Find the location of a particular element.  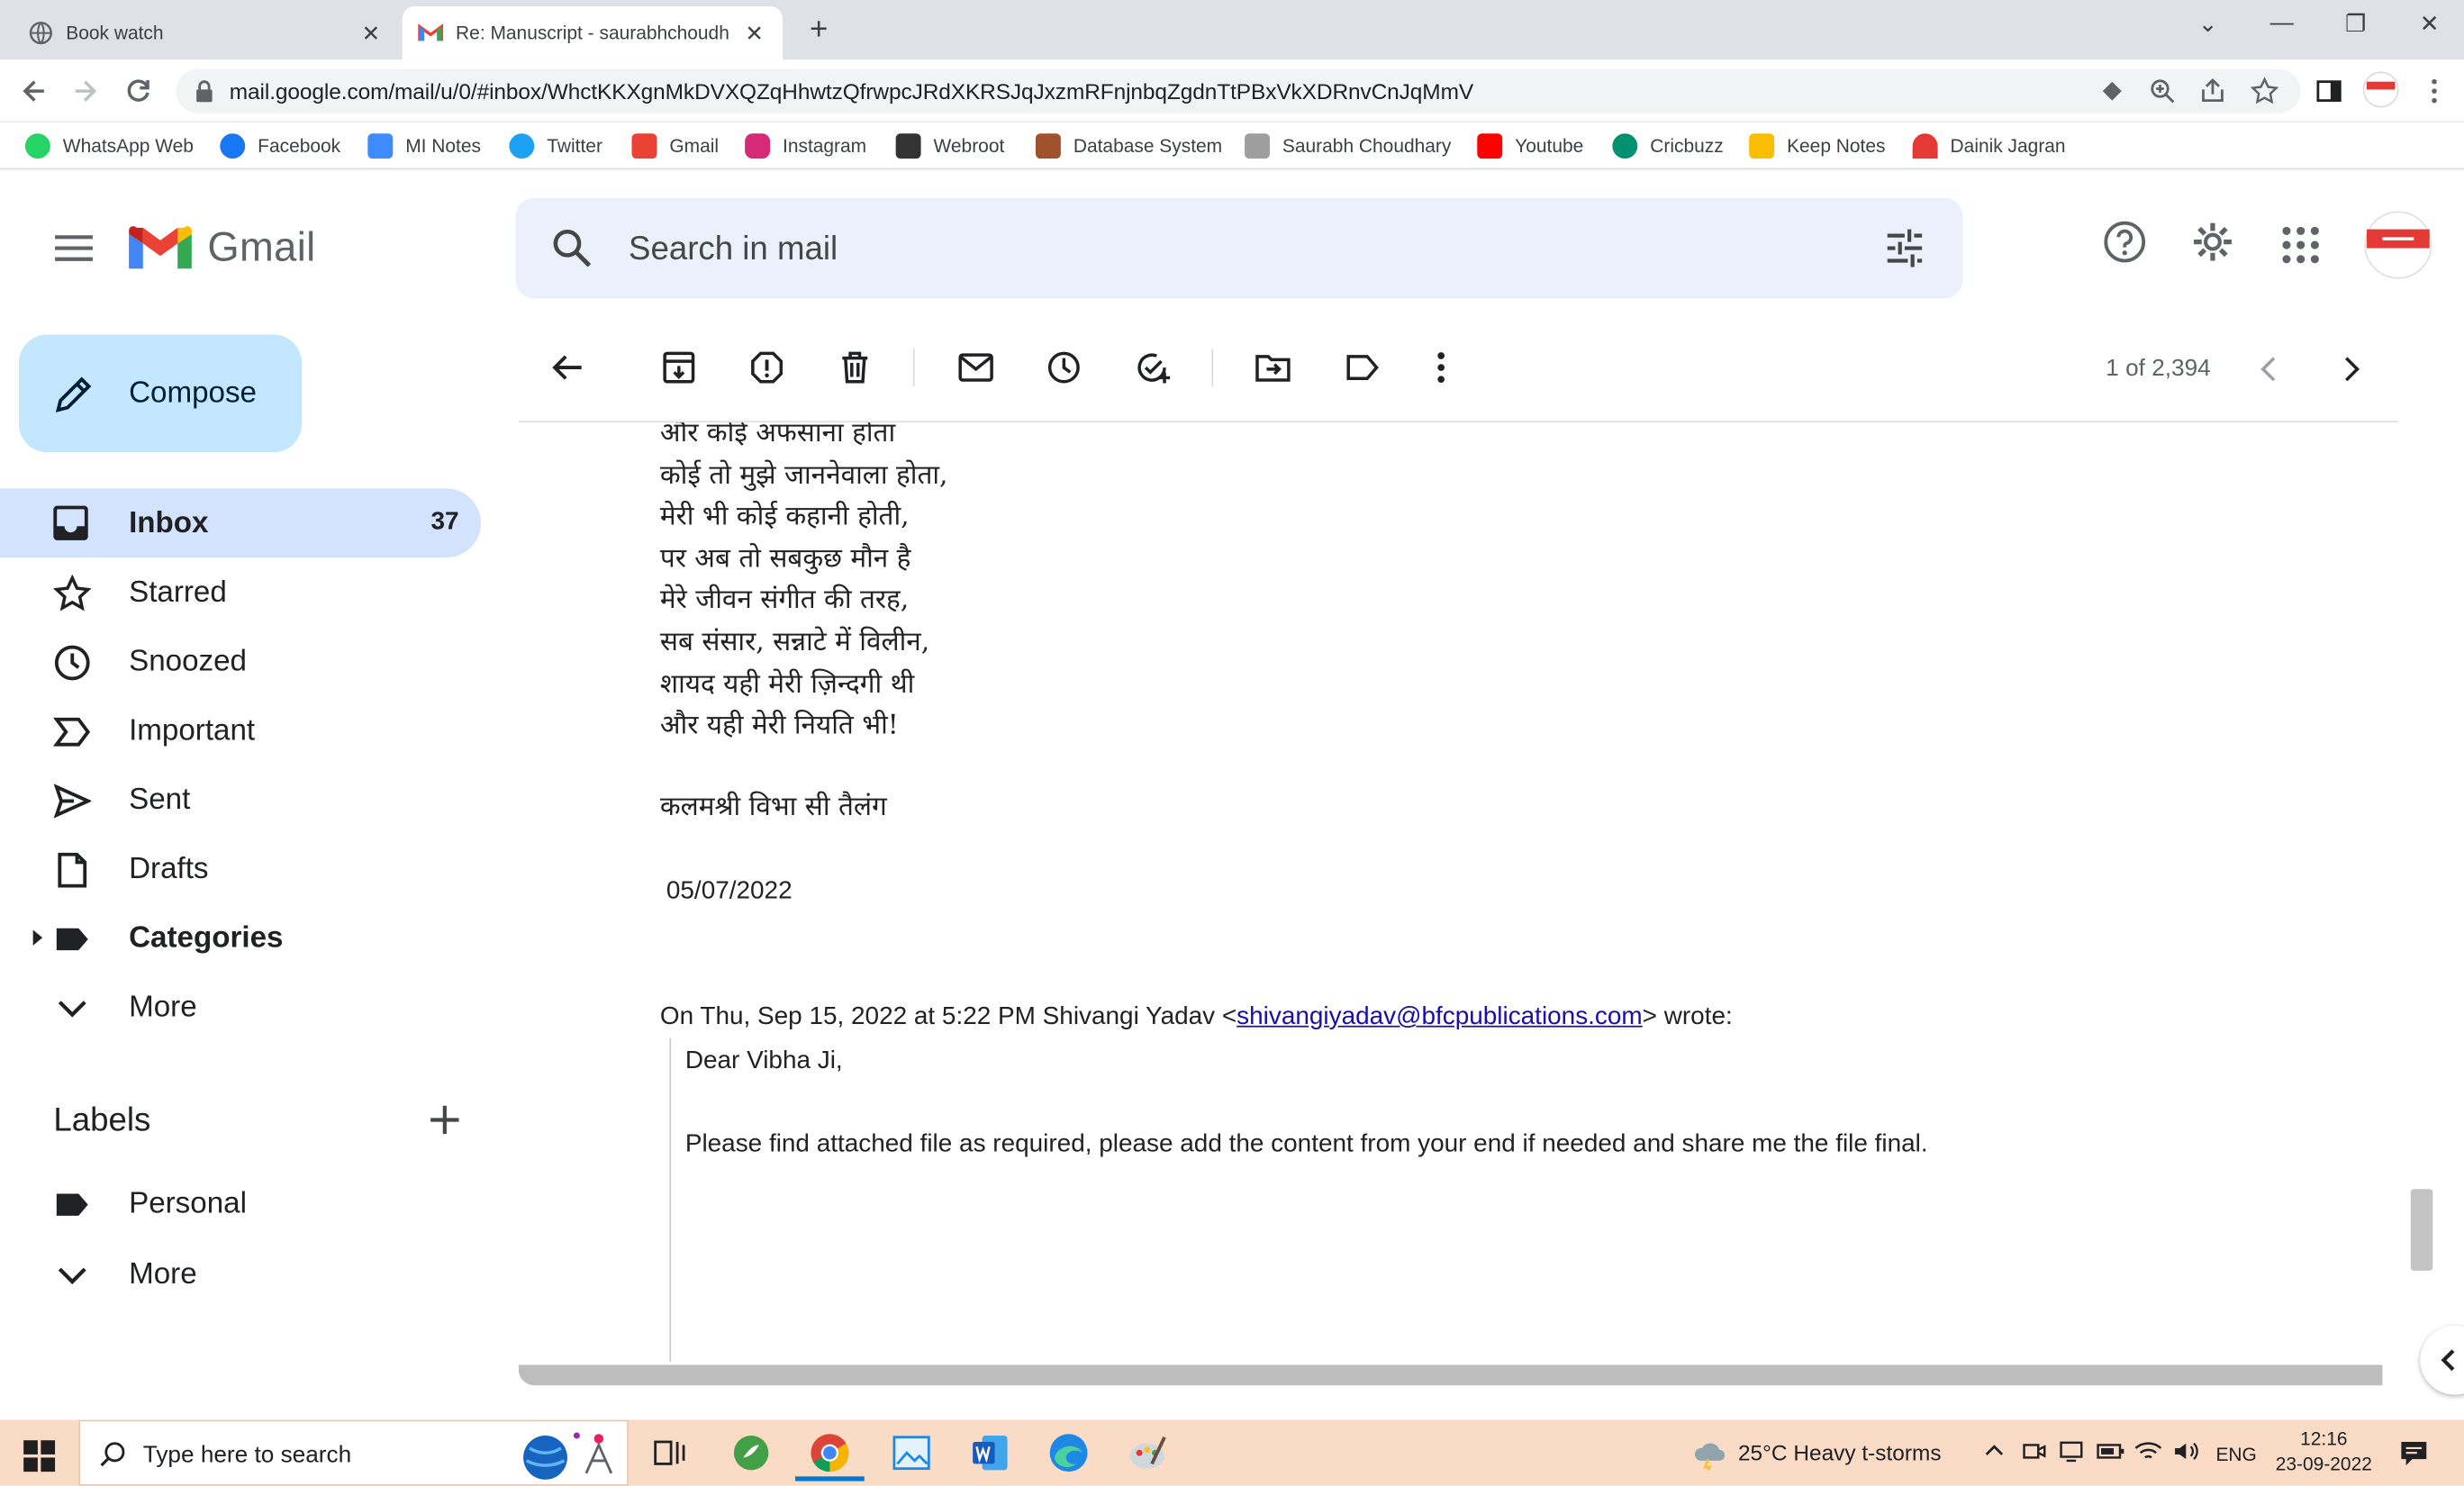

vertical-scrollbar-thumb is located at coordinates (2421, 1230).